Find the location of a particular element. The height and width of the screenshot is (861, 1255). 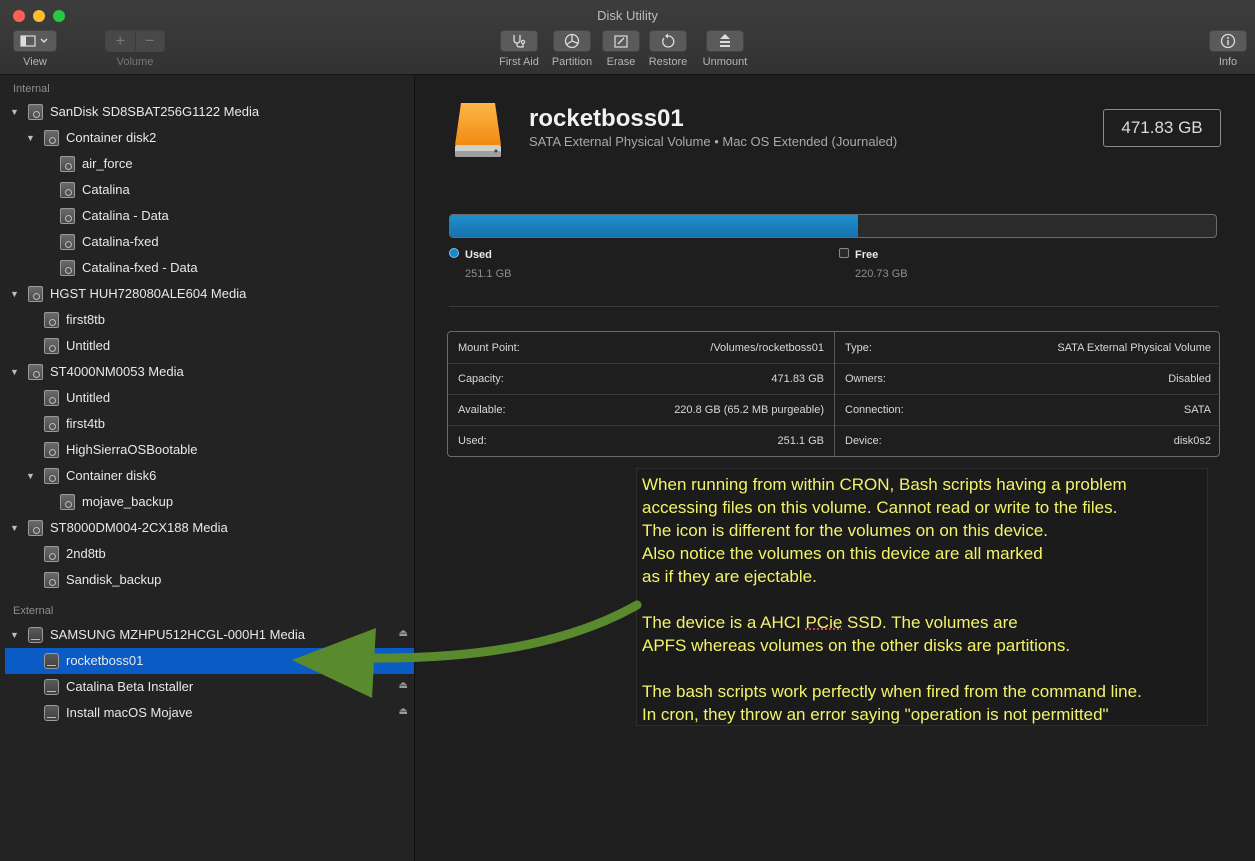

sidebar-item-2nd8tb: 2nd8tb is located at coordinates (207, 554).